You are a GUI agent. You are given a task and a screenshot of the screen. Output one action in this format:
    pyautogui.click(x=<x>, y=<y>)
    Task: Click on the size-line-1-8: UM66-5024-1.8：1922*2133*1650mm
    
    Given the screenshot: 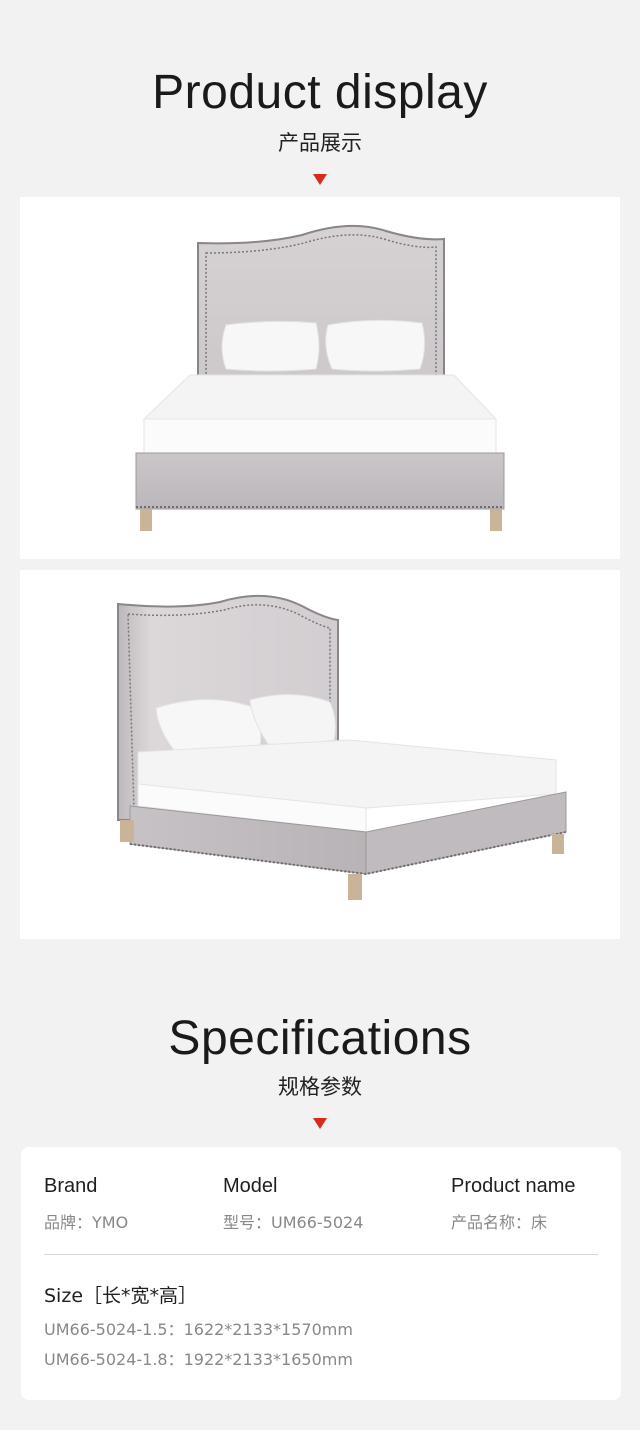 What is the action you would take?
    pyautogui.click(x=198, y=1359)
    